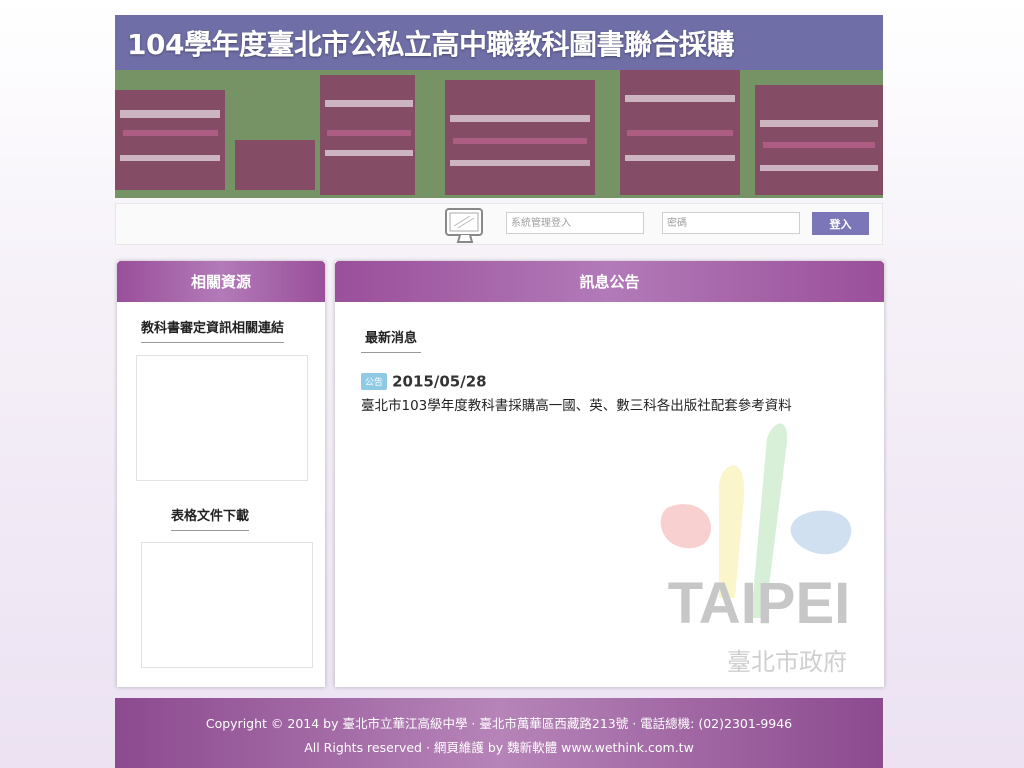 This screenshot has height=768, width=1024. Describe the element at coordinates (430, 44) in the screenshot. I see `page-title: 104學年度臺北市公私立高中職教科圖書聯合採購` at that location.